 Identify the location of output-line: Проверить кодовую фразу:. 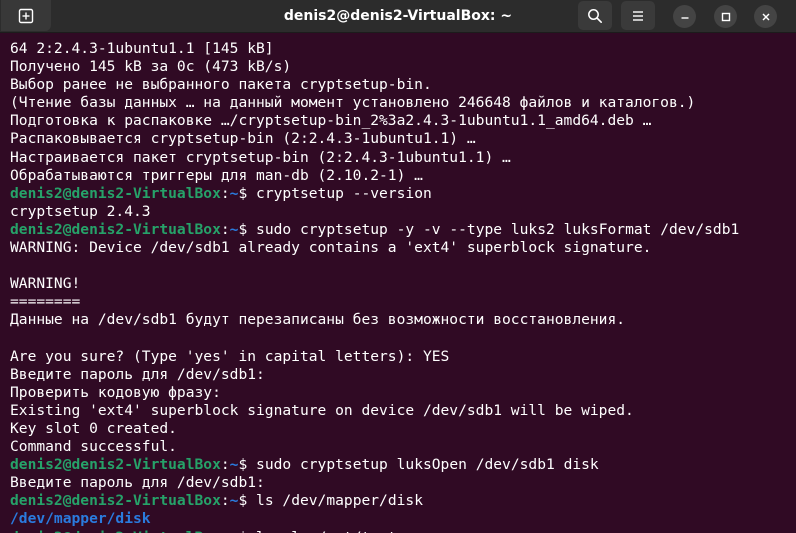
(115, 392).